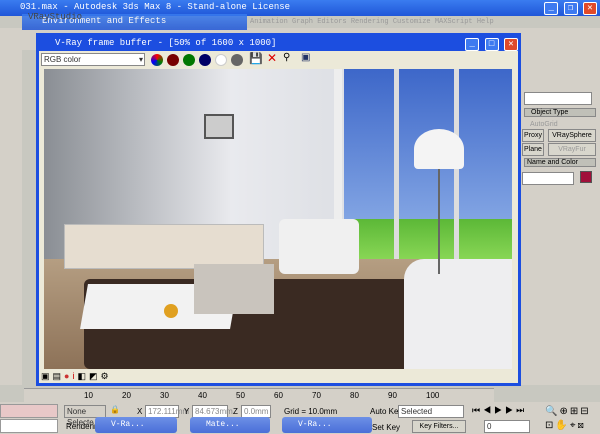  What do you see at coordinates (256, 58) in the screenshot?
I see `save-icon: 💾` at bounding box center [256, 58].